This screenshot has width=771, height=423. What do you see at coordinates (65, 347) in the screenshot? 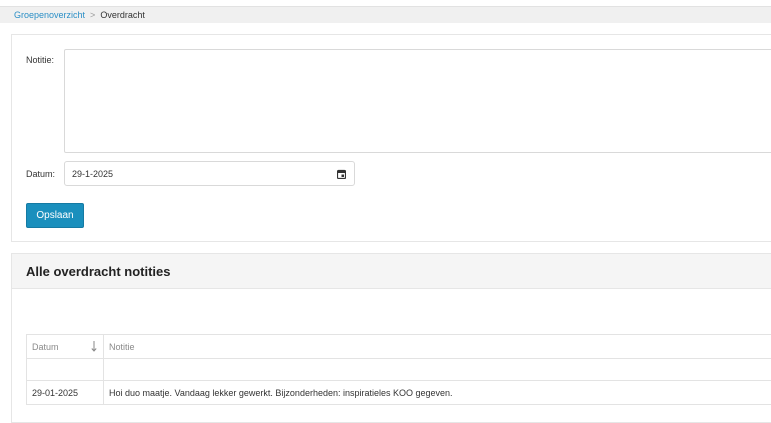
I see `column-header-datum: Datum` at bounding box center [65, 347].